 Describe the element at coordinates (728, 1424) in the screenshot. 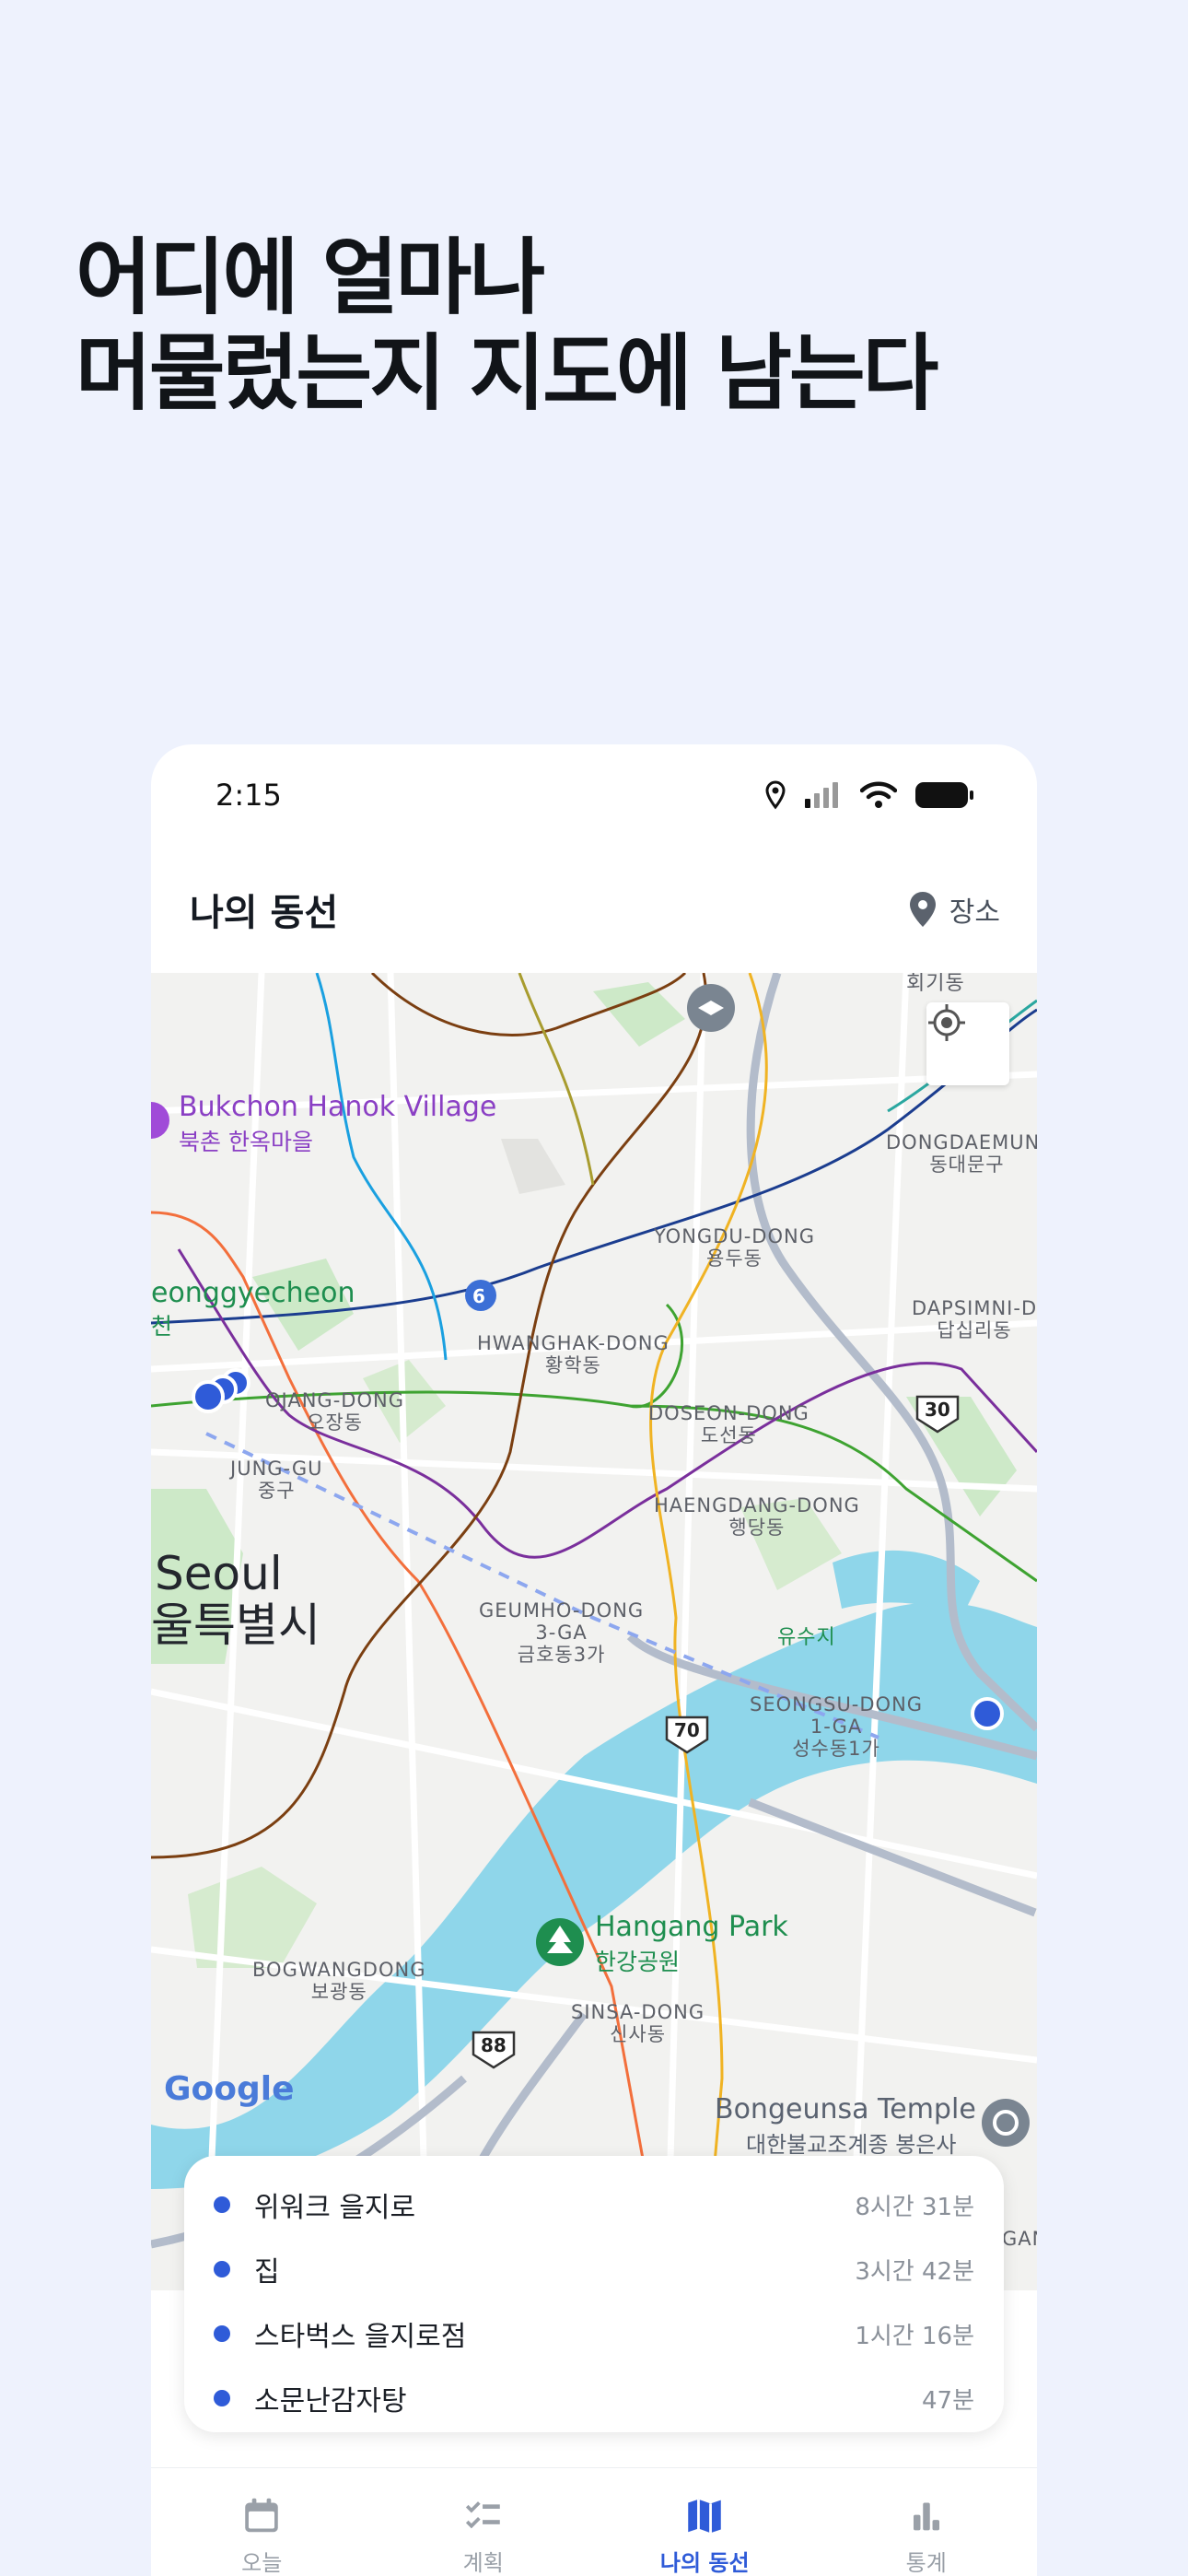

I see `map-label-doseon: DOSEON-DONG 도선동` at that location.